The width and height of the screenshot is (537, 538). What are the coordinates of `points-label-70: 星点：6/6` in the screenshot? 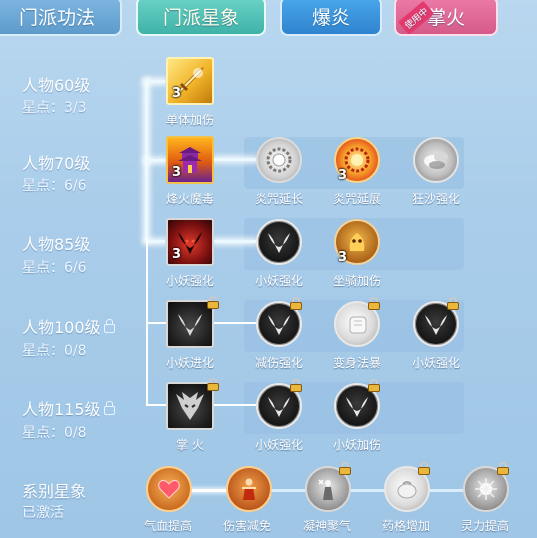 It's located at (54, 186).